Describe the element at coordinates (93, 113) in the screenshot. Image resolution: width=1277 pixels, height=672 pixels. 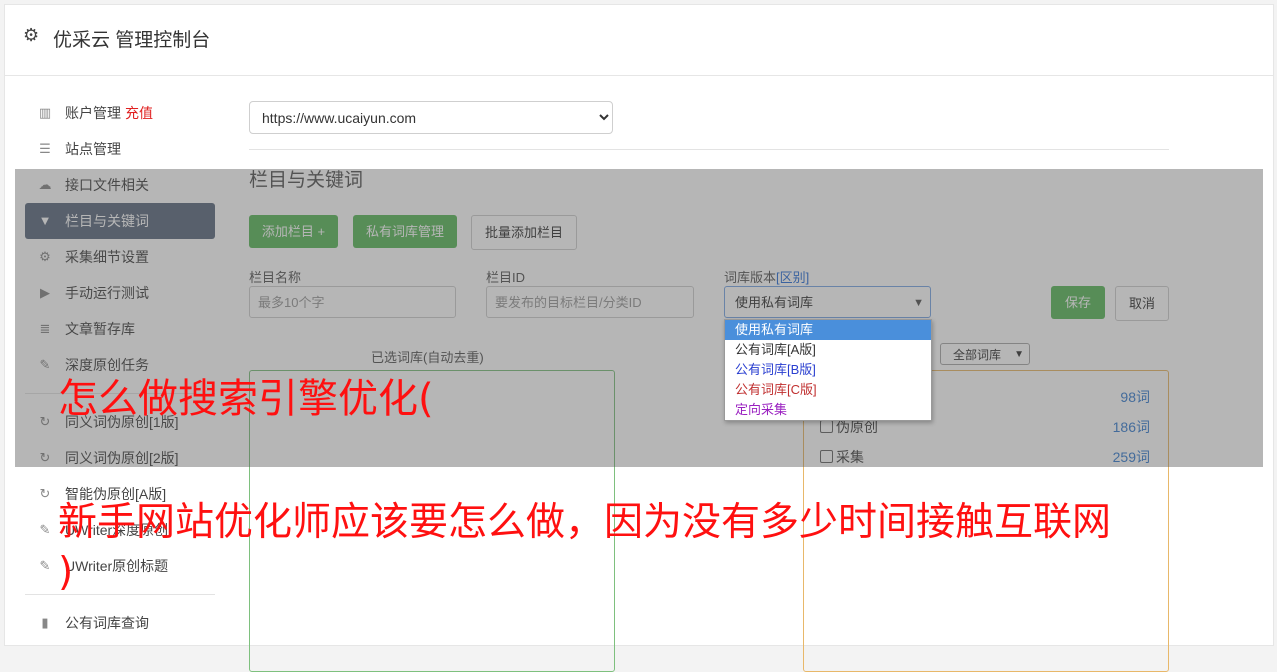
I see `sidebar-item-label: 账户管理` at that location.